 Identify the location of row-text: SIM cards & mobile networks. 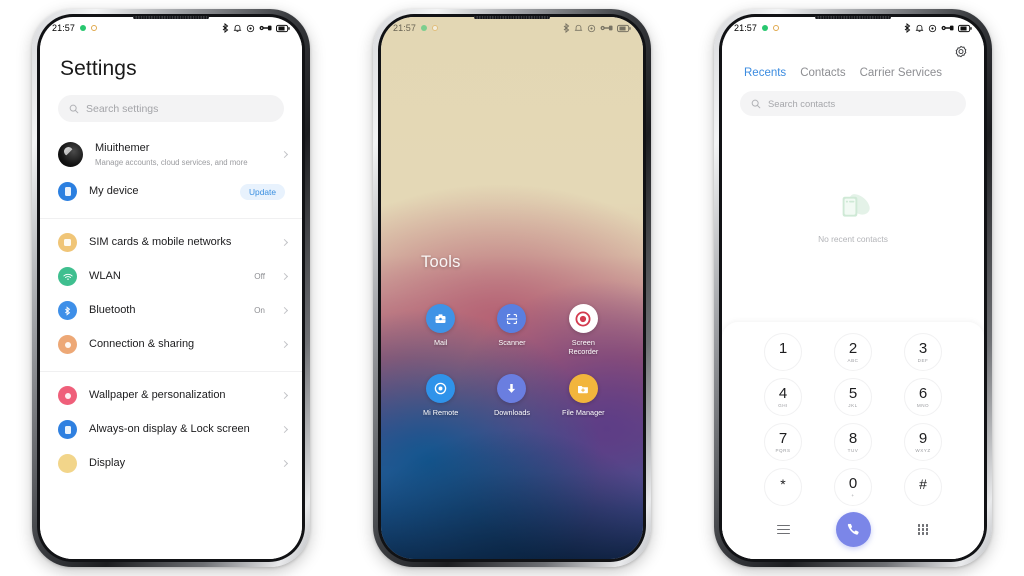
(179, 243).